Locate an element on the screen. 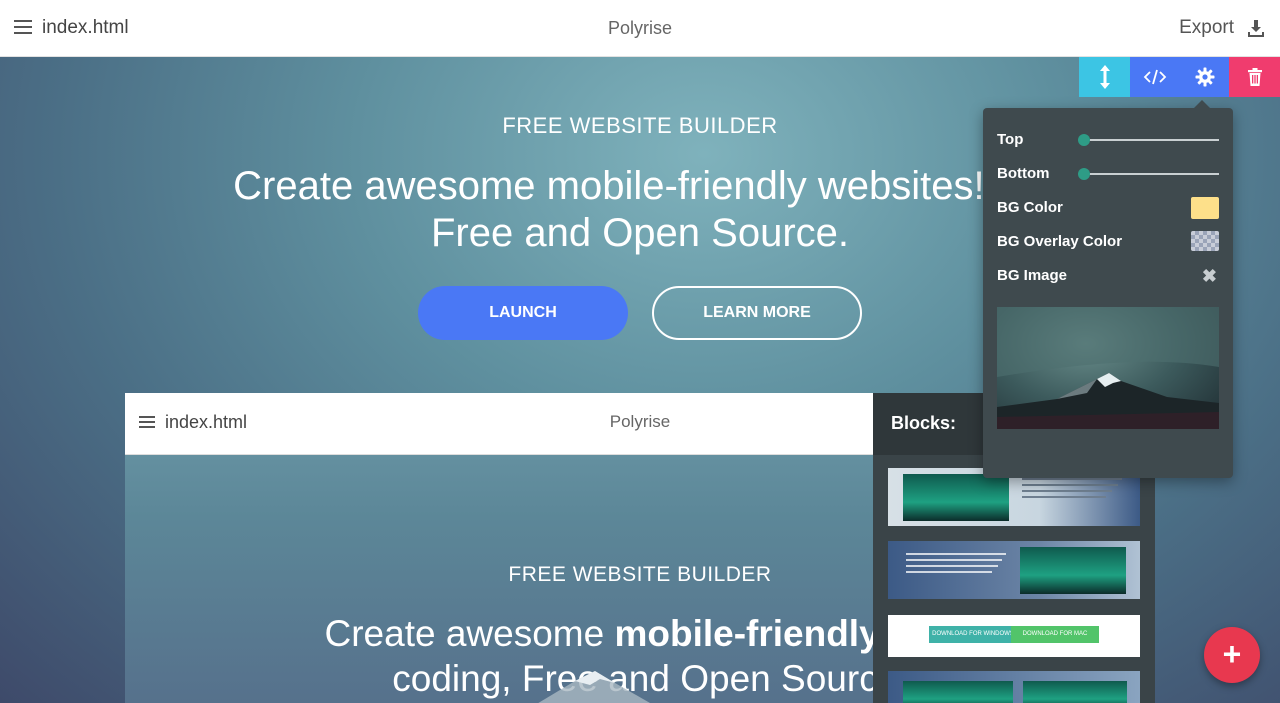  plus-icon: + is located at coordinates (1232, 654).